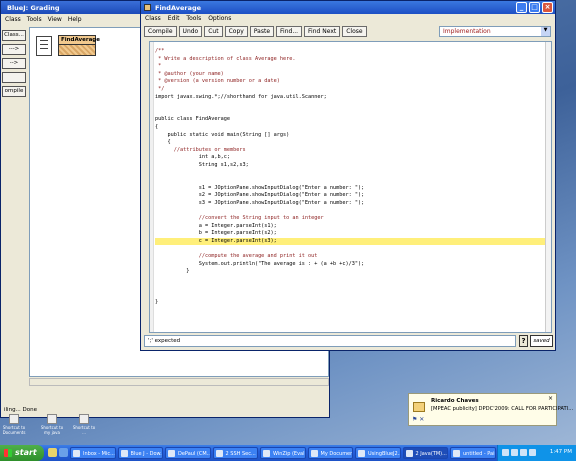  What do you see at coordinates (193, 19) in the screenshot?
I see `editor-menu-tools: Tools` at bounding box center [193, 19].